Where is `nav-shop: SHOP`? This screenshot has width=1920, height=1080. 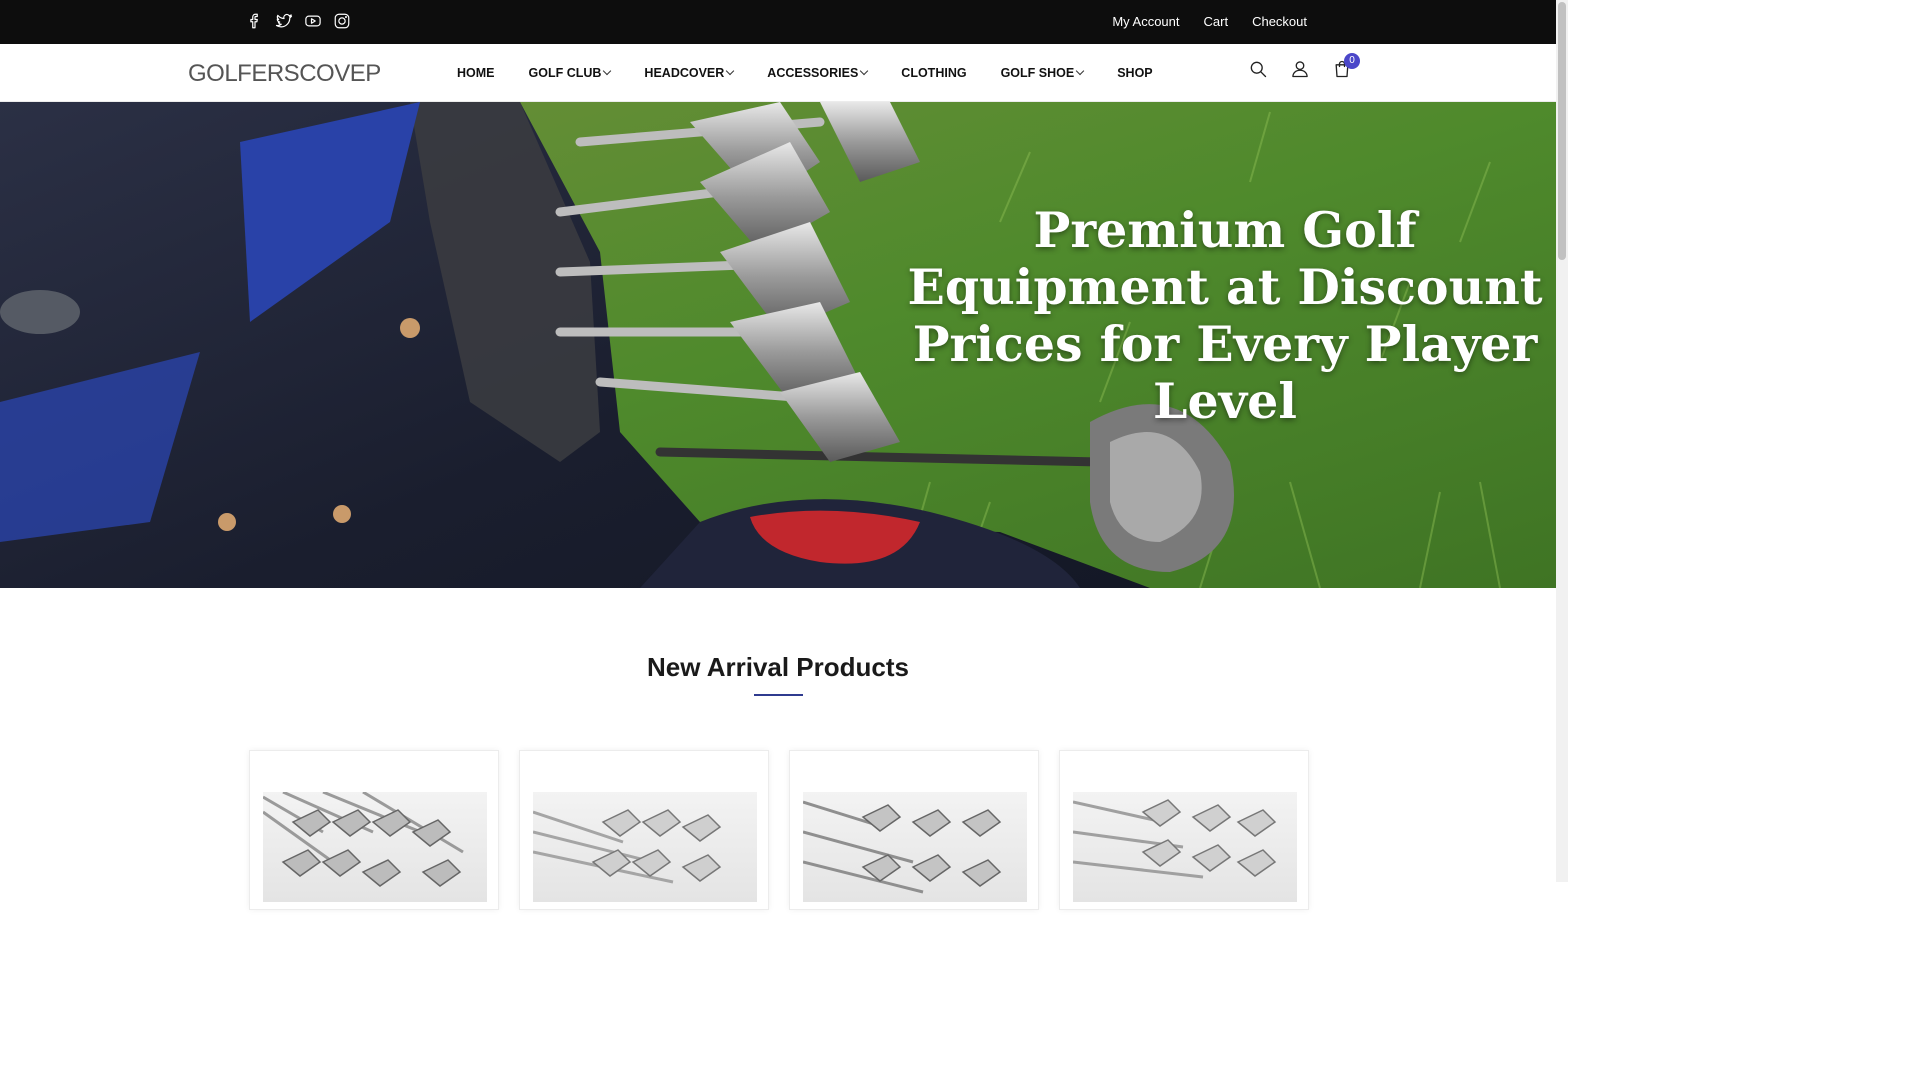
nav-shop: SHOP is located at coordinates (1134, 73).